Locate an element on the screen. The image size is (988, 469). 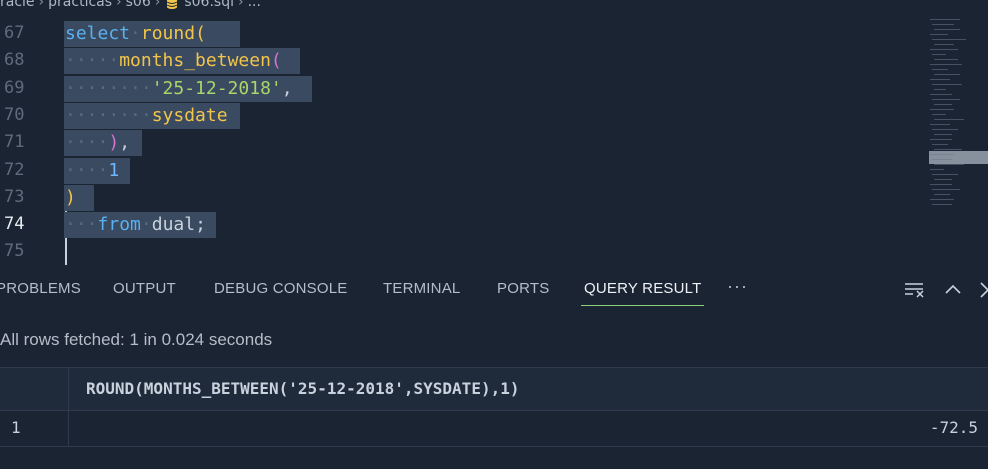
more-actions-icon: ··· is located at coordinates (737, 286).